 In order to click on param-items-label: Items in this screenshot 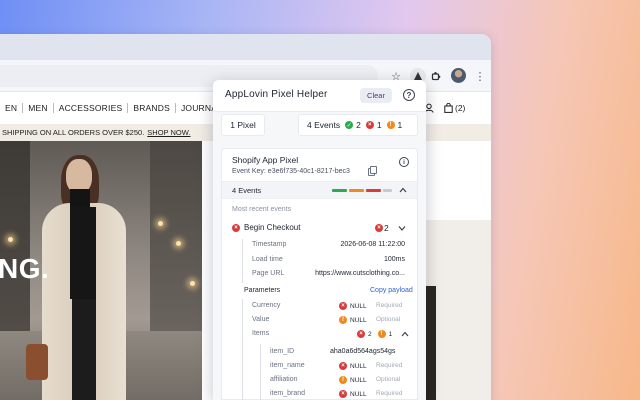, I will do `click(260, 333)`.